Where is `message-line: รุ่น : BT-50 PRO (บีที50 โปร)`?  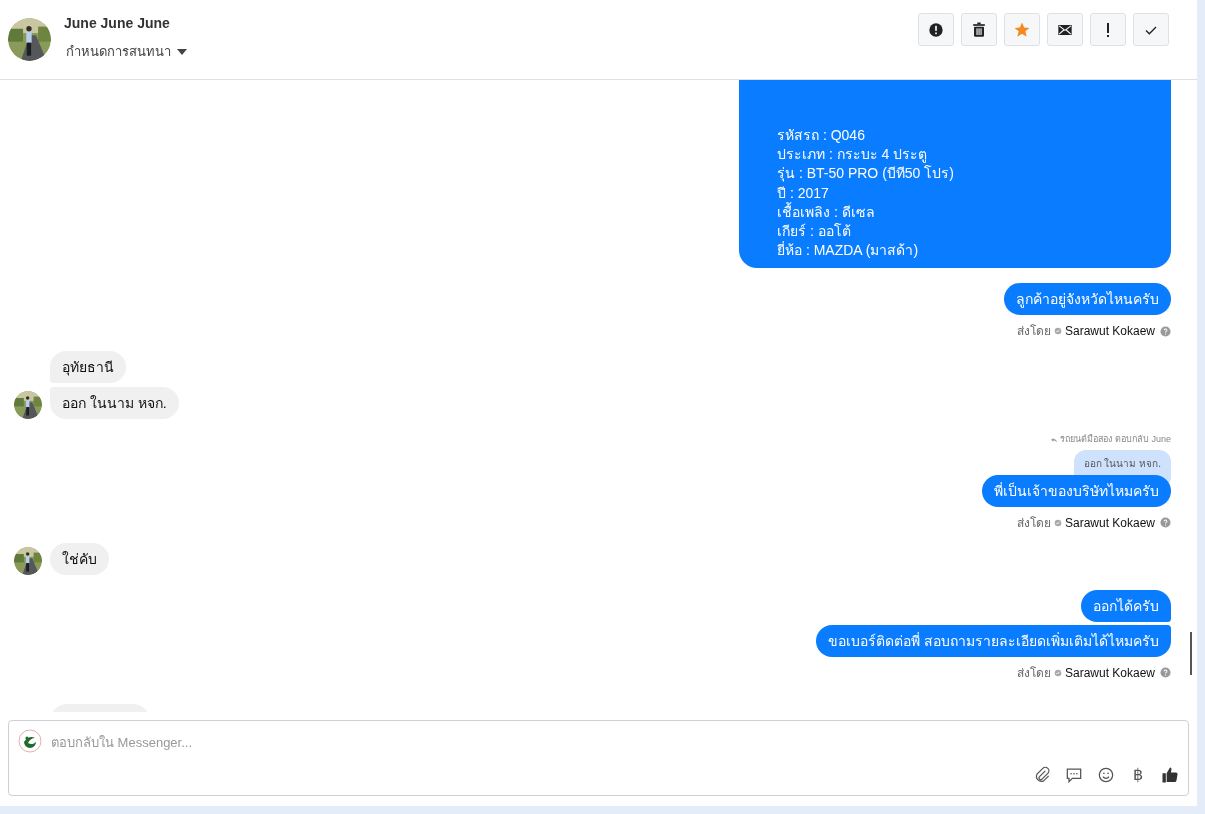 message-line: รุ่น : BT-50 PRO (บีที50 โปร) is located at coordinates (866, 174).